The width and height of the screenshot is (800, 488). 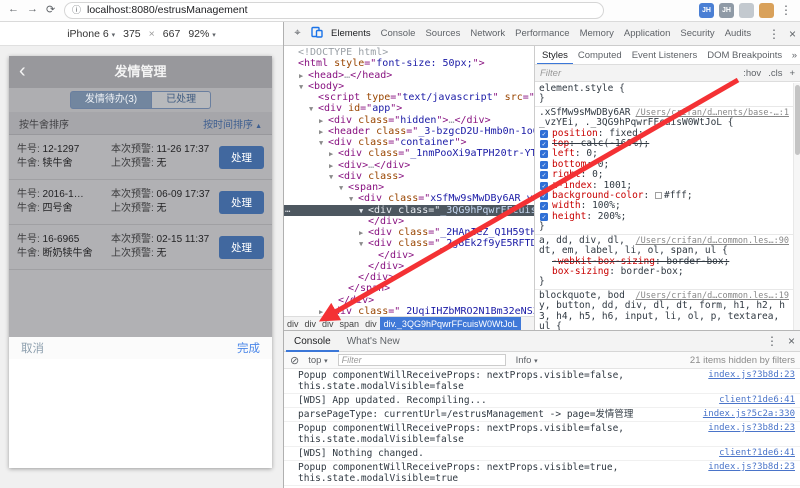 I want to click on styles-tab: Styles, so click(x=555, y=55).